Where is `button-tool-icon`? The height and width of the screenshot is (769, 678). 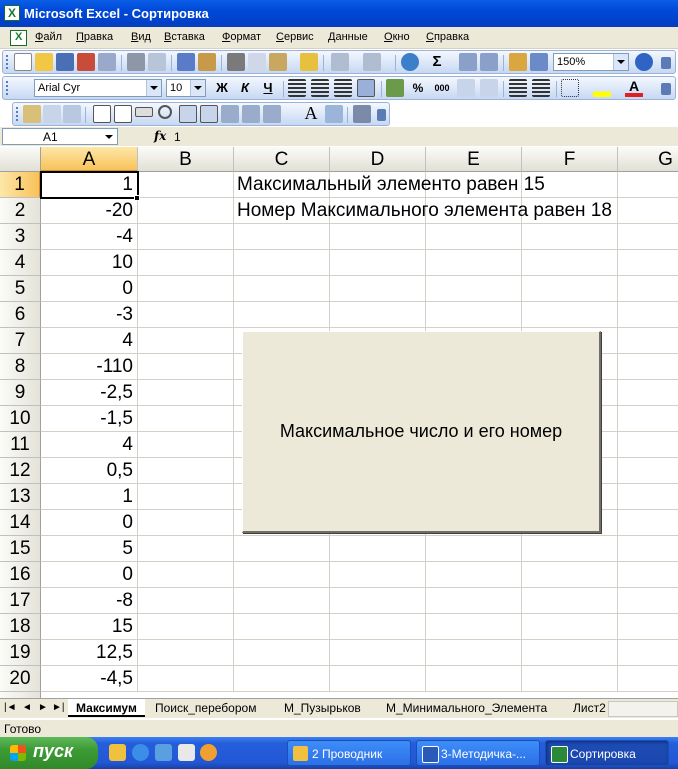 button-tool-icon is located at coordinates (144, 112).